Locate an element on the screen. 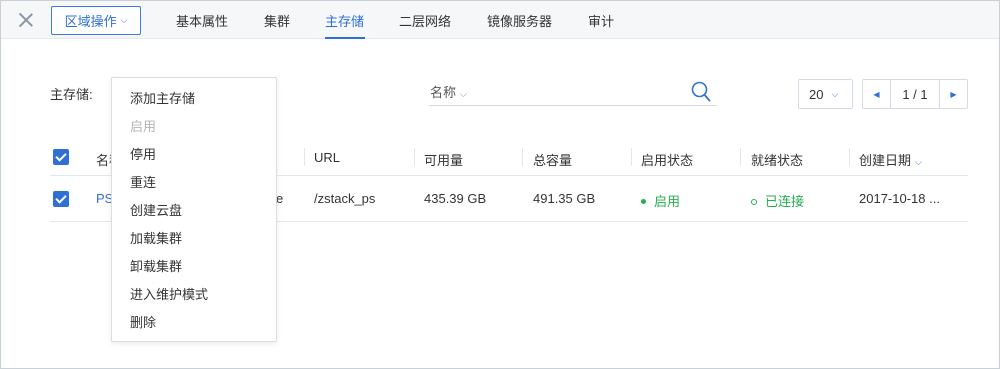 This screenshot has height=369, width=1000. row-state-badge: 启用 is located at coordinates (660, 200).